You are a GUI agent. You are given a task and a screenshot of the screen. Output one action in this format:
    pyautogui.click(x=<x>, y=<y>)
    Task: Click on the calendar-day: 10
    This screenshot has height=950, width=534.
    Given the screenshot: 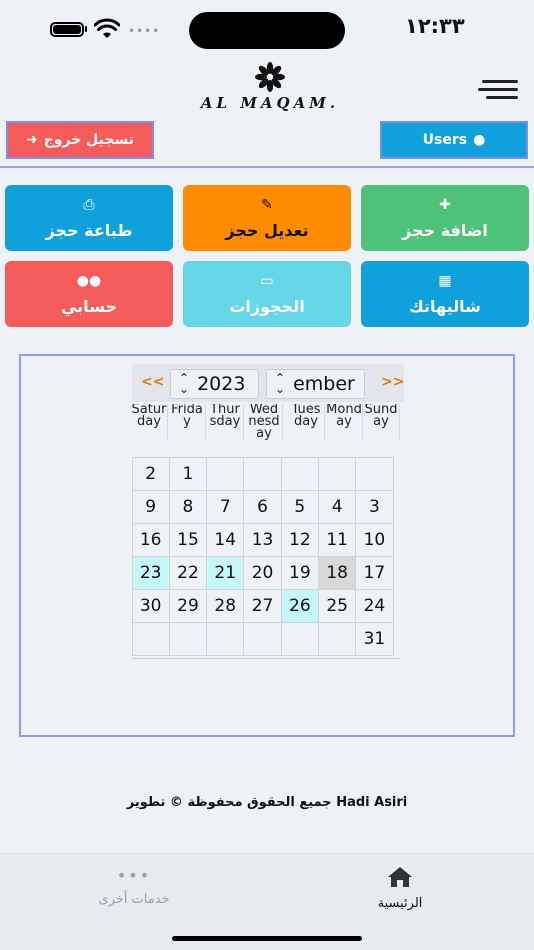 What is the action you would take?
    pyautogui.click(x=374, y=539)
    